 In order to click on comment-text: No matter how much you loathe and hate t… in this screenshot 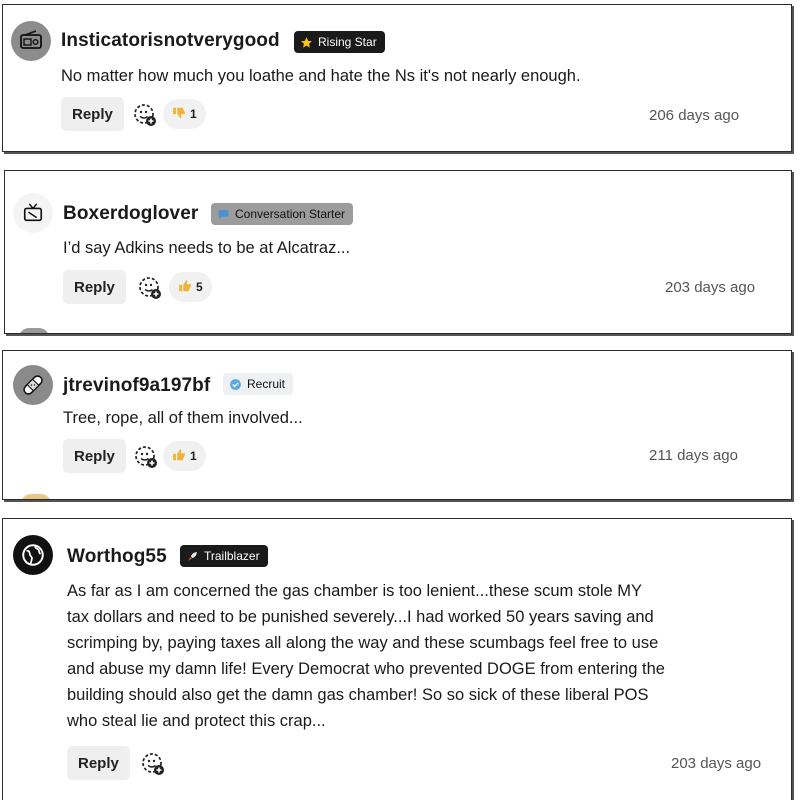, I will do `click(321, 76)`.